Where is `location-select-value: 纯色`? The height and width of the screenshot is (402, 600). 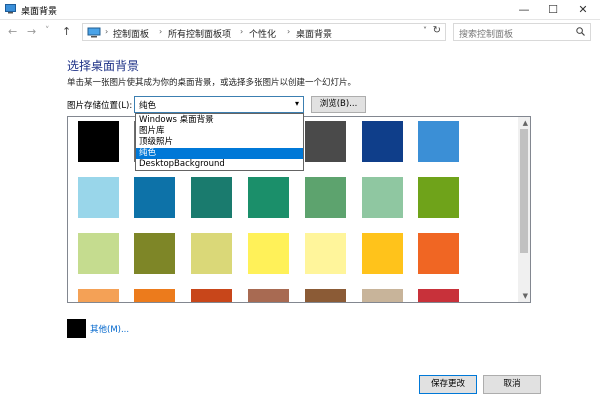 location-select-value: 纯色 is located at coordinates (148, 106).